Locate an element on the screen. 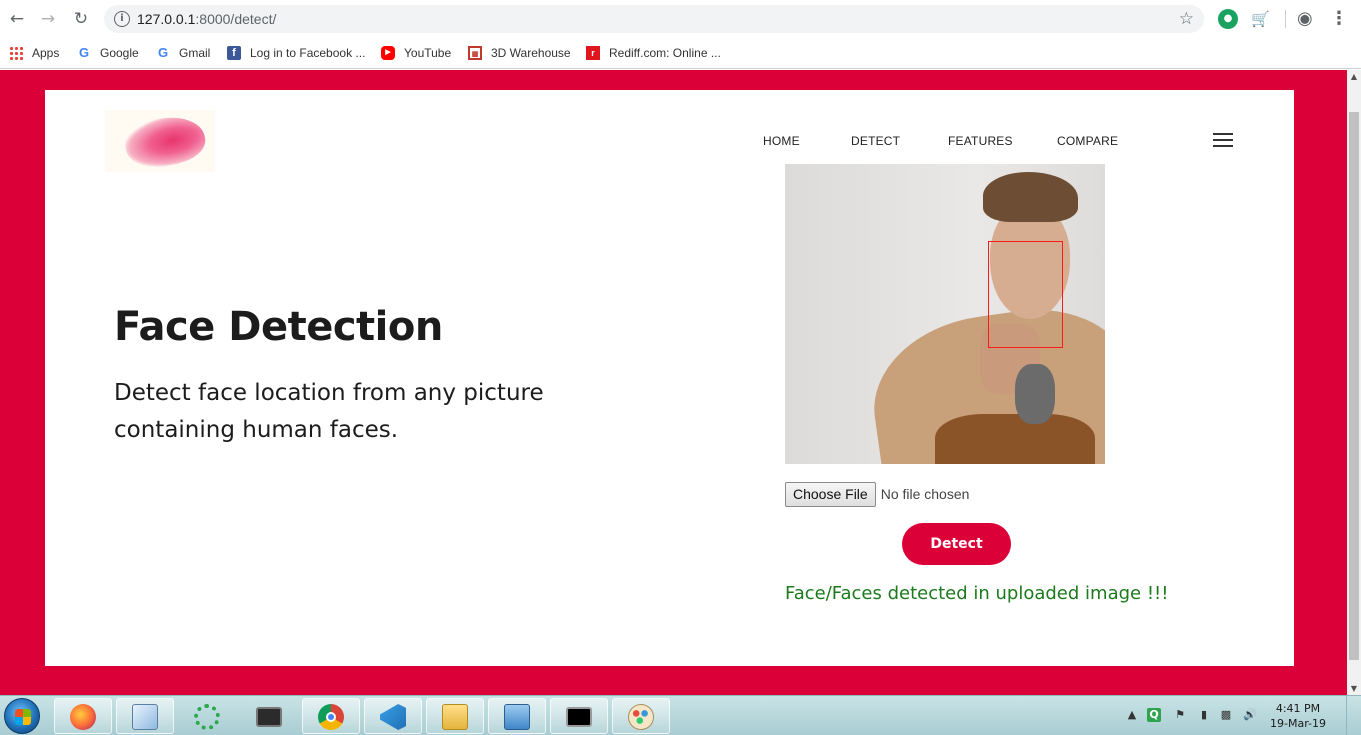  bookmark-youtube: ▶ YouTube is located at coordinates (416, 53).